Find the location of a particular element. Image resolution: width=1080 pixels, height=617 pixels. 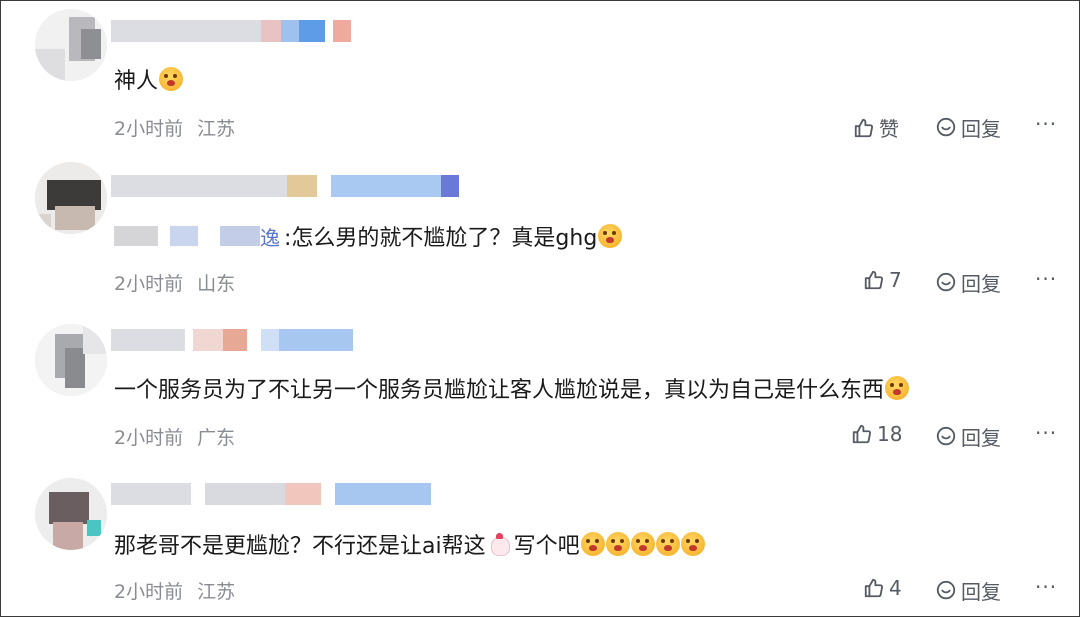

like-button: 7 is located at coordinates (882, 280).